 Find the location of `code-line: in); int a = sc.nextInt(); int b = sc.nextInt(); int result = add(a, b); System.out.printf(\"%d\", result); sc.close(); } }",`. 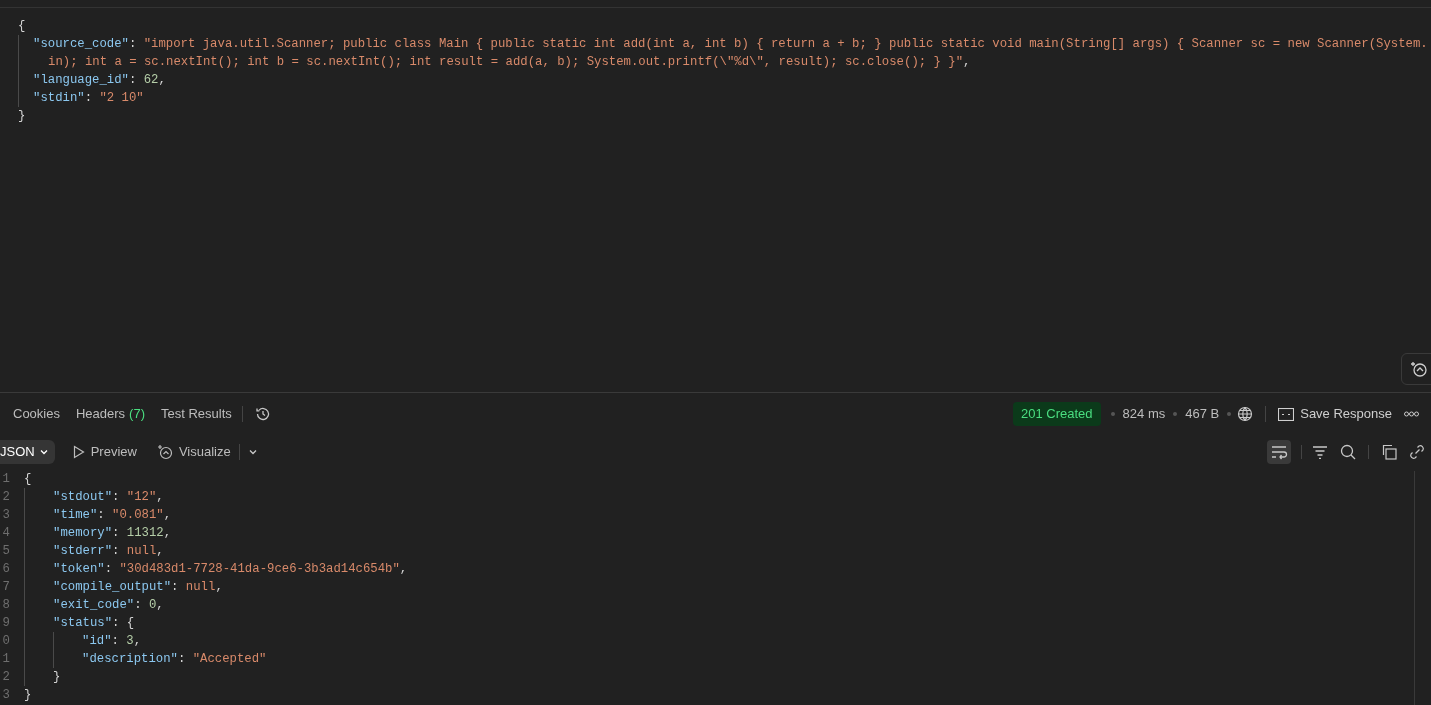

code-line: in); int a = sc.nextInt(); int b = sc.nextInt(); int result = add(a, b); System.out.printf(\"%d\", result); sc.close(); } }", is located at coordinates (509, 62).